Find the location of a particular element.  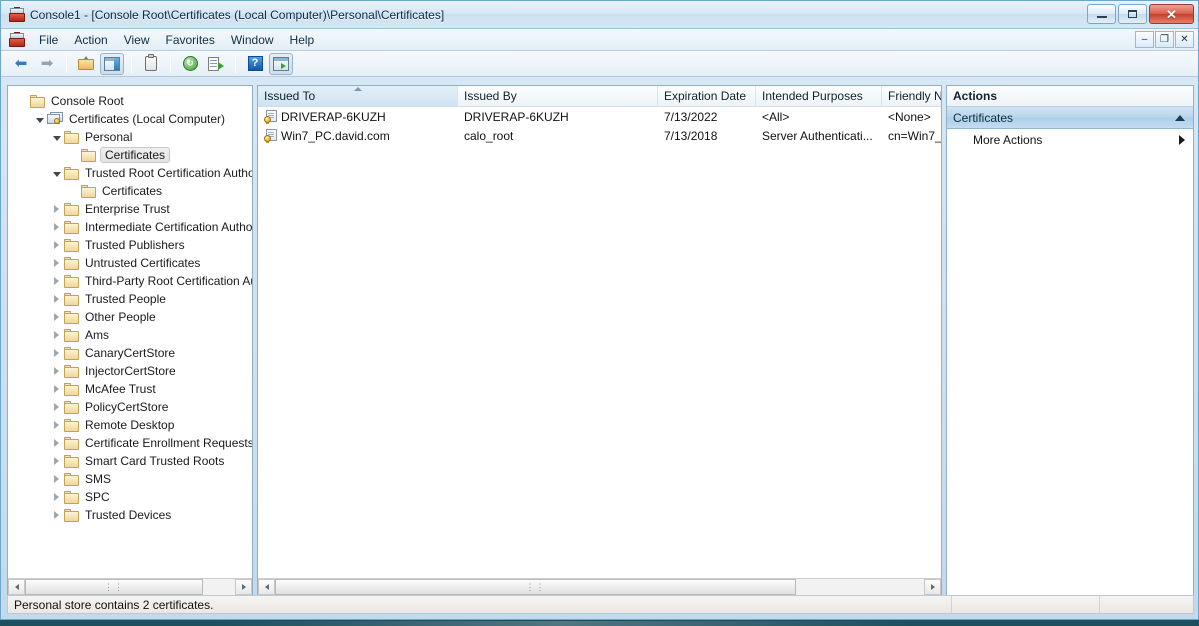

menu-item-favorites: Favorites is located at coordinates (190, 40).